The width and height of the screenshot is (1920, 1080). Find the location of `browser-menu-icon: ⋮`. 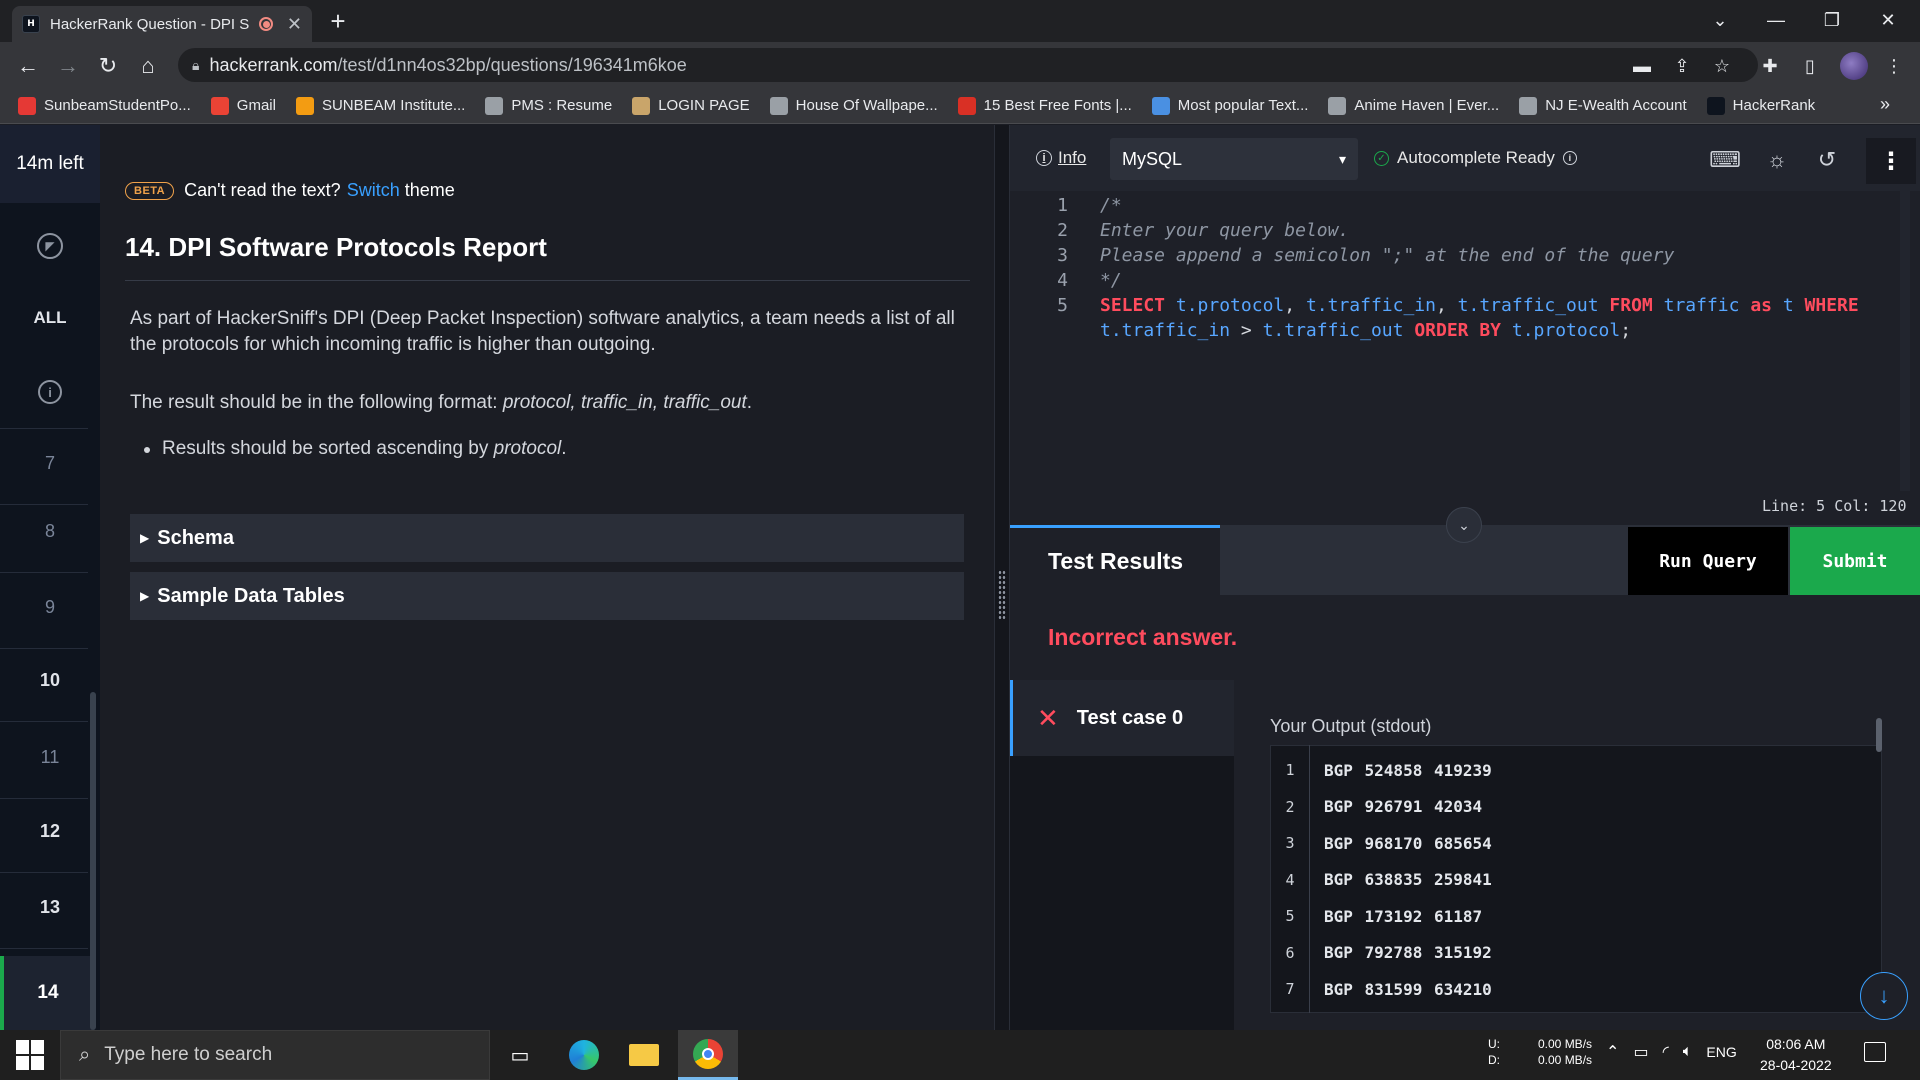

browser-menu-icon: ⋮ is located at coordinates (1894, 66).